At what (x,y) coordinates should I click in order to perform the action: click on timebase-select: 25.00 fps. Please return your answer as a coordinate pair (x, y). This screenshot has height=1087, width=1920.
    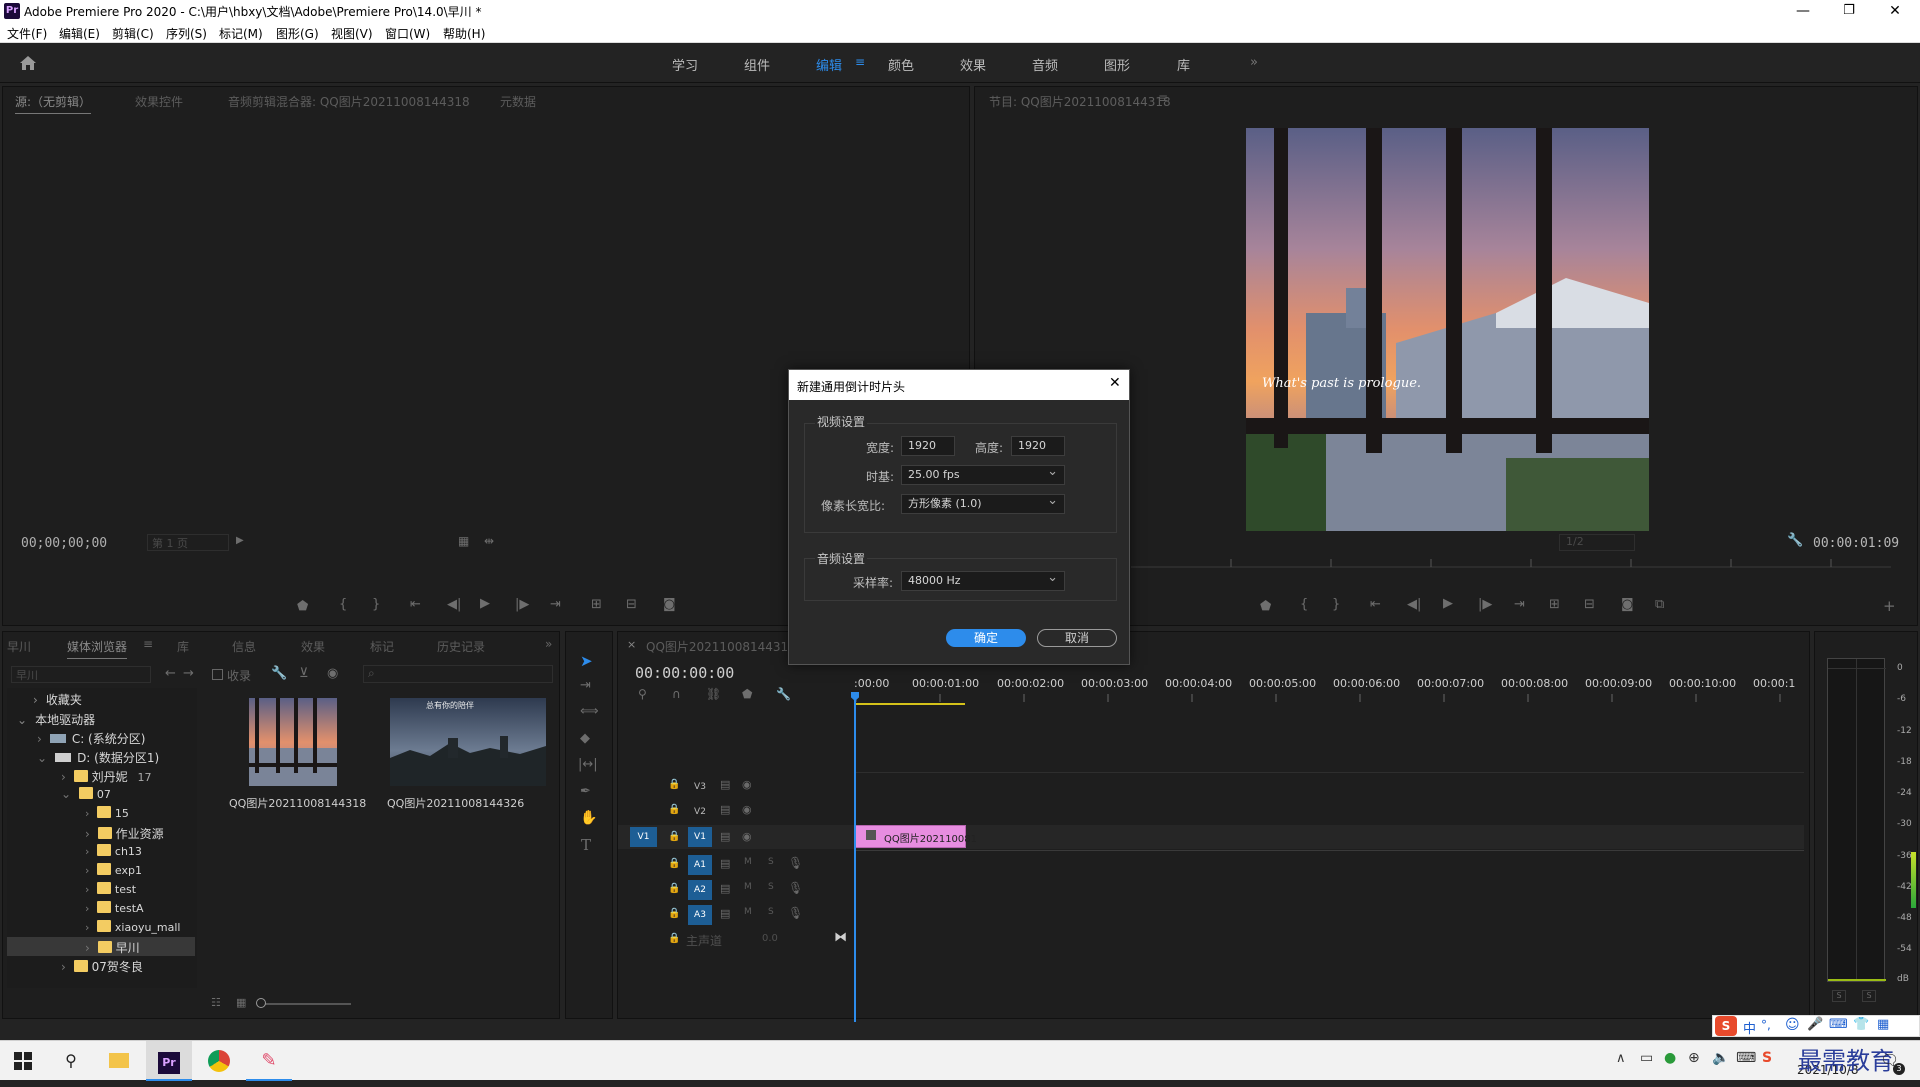
    Looking at the image, I should click on (983, 474).